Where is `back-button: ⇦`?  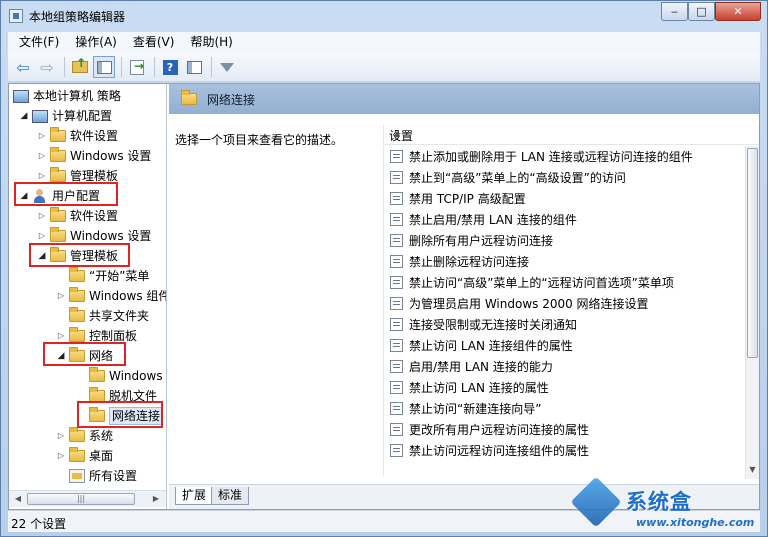
back-button: ⇦ is located at coordinates (23, 67).